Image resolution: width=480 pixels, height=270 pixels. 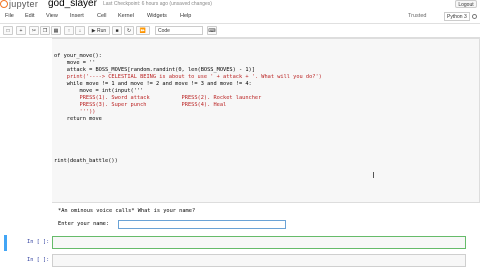 I want to click on cell-selection-bar, so click(x=5, y=243).